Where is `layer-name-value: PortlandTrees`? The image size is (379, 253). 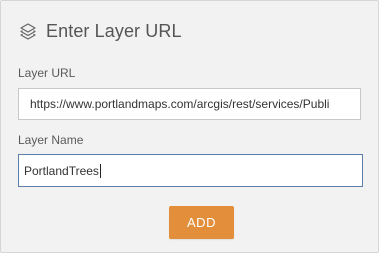
layer-name-value: PortlandTrees is located at coordinates (61, 170).